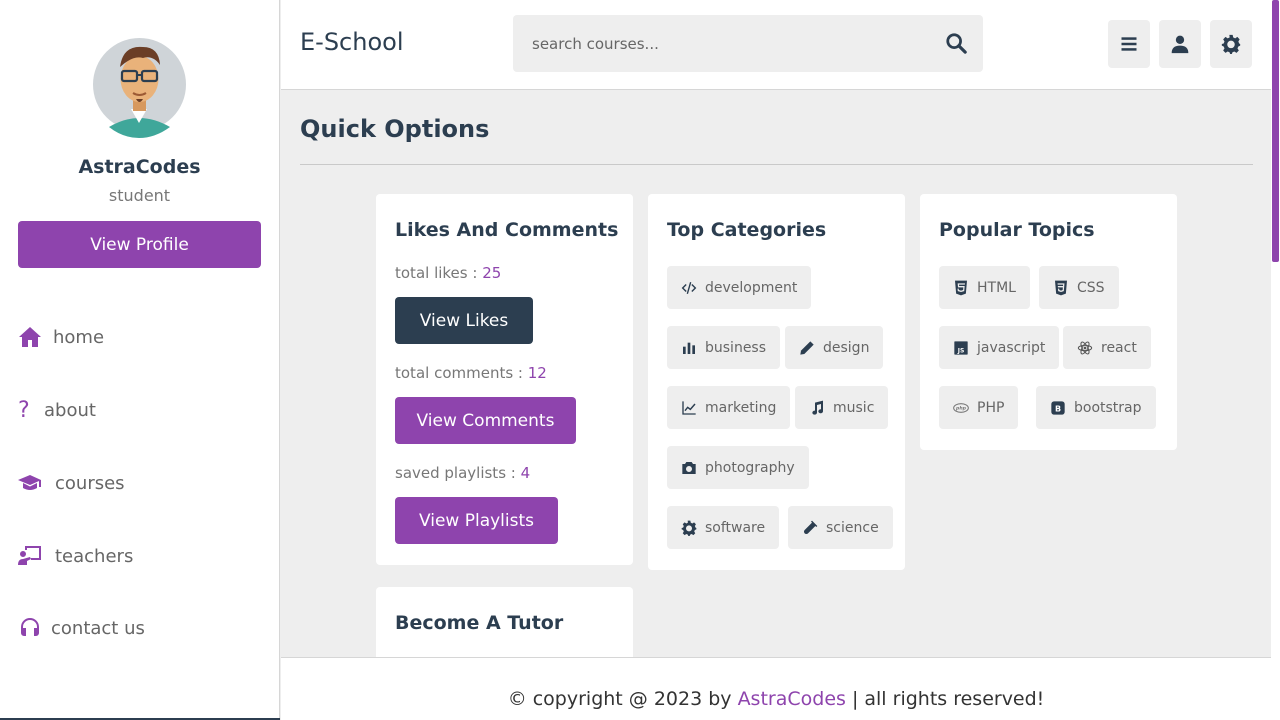 This screenshot has height=720, width=1280. I want to click on graduation-cap-icon, so click(29, 482).